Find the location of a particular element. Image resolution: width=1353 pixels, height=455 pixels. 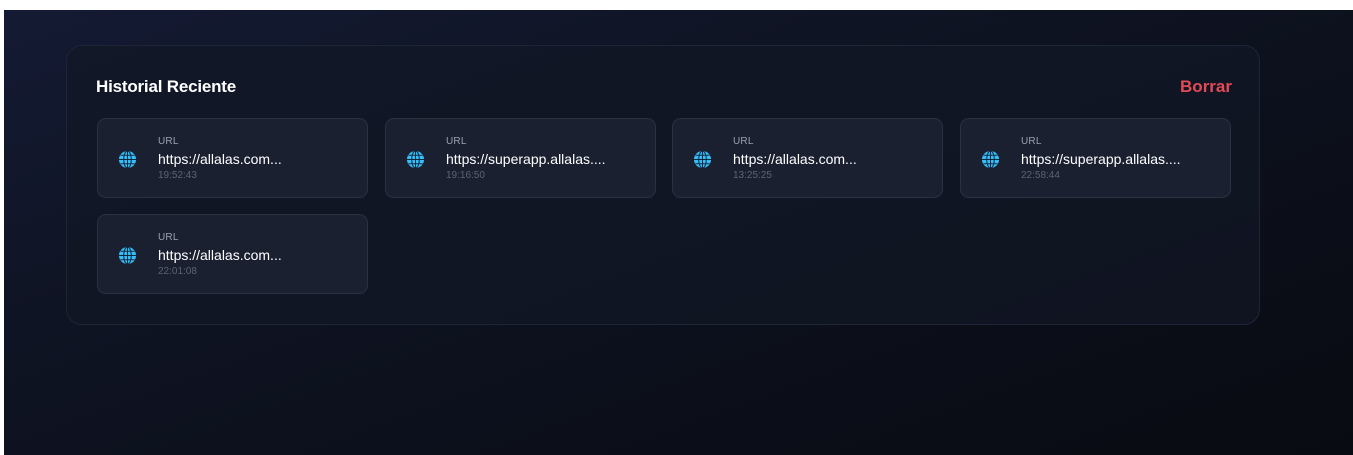

history-item: URL https://allalas.com... 19:52:43 is located at coordinates (232, 158).